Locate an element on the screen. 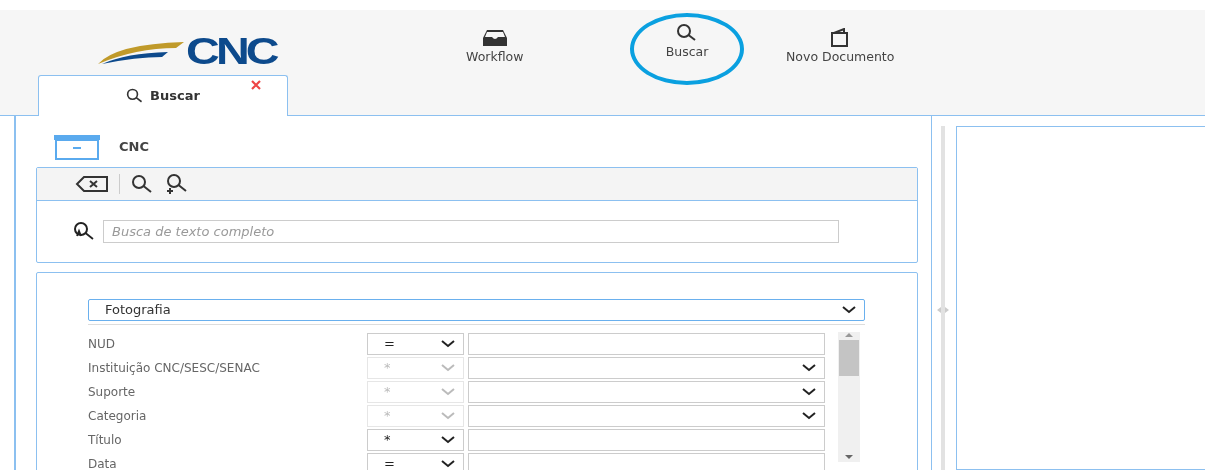 Image resolution: width=1205 pixels, height=470 pixels. field-label: Título is located at coordinates (105, 440).